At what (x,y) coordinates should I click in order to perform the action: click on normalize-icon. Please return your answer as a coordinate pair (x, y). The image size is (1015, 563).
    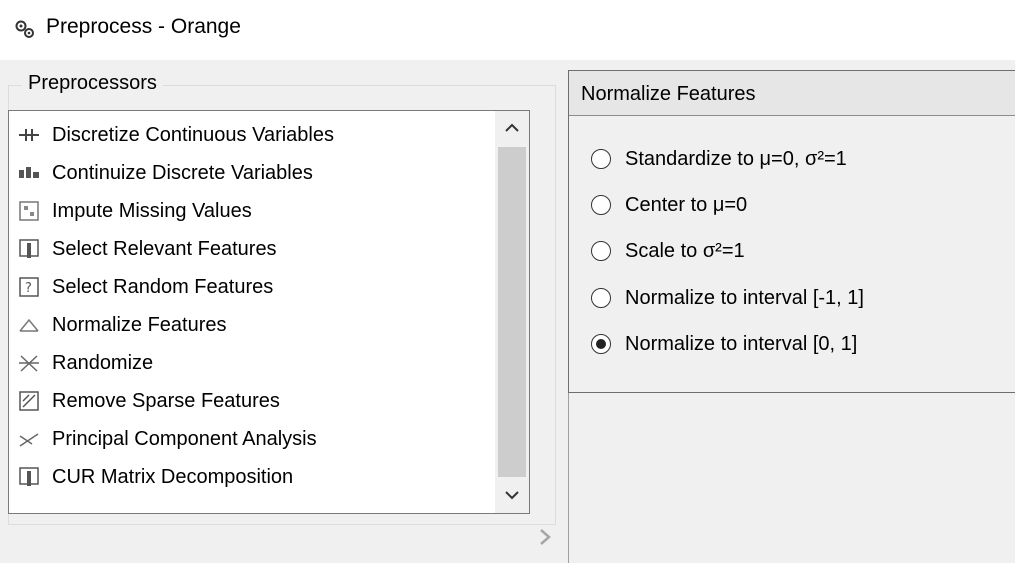
    Looking at the image, I should click on (29, 325).